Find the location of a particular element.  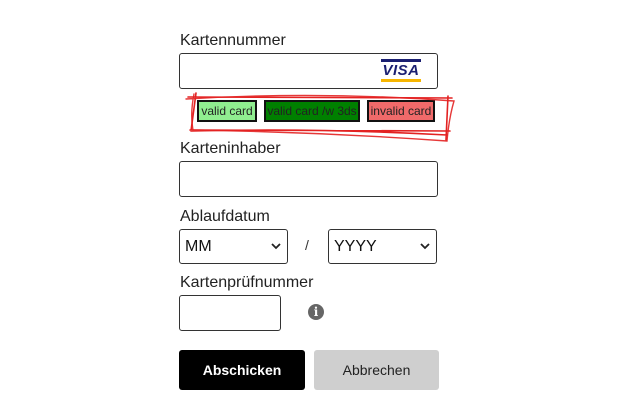

expiry-year-value: YYYY is located at coordinates (355, 246).